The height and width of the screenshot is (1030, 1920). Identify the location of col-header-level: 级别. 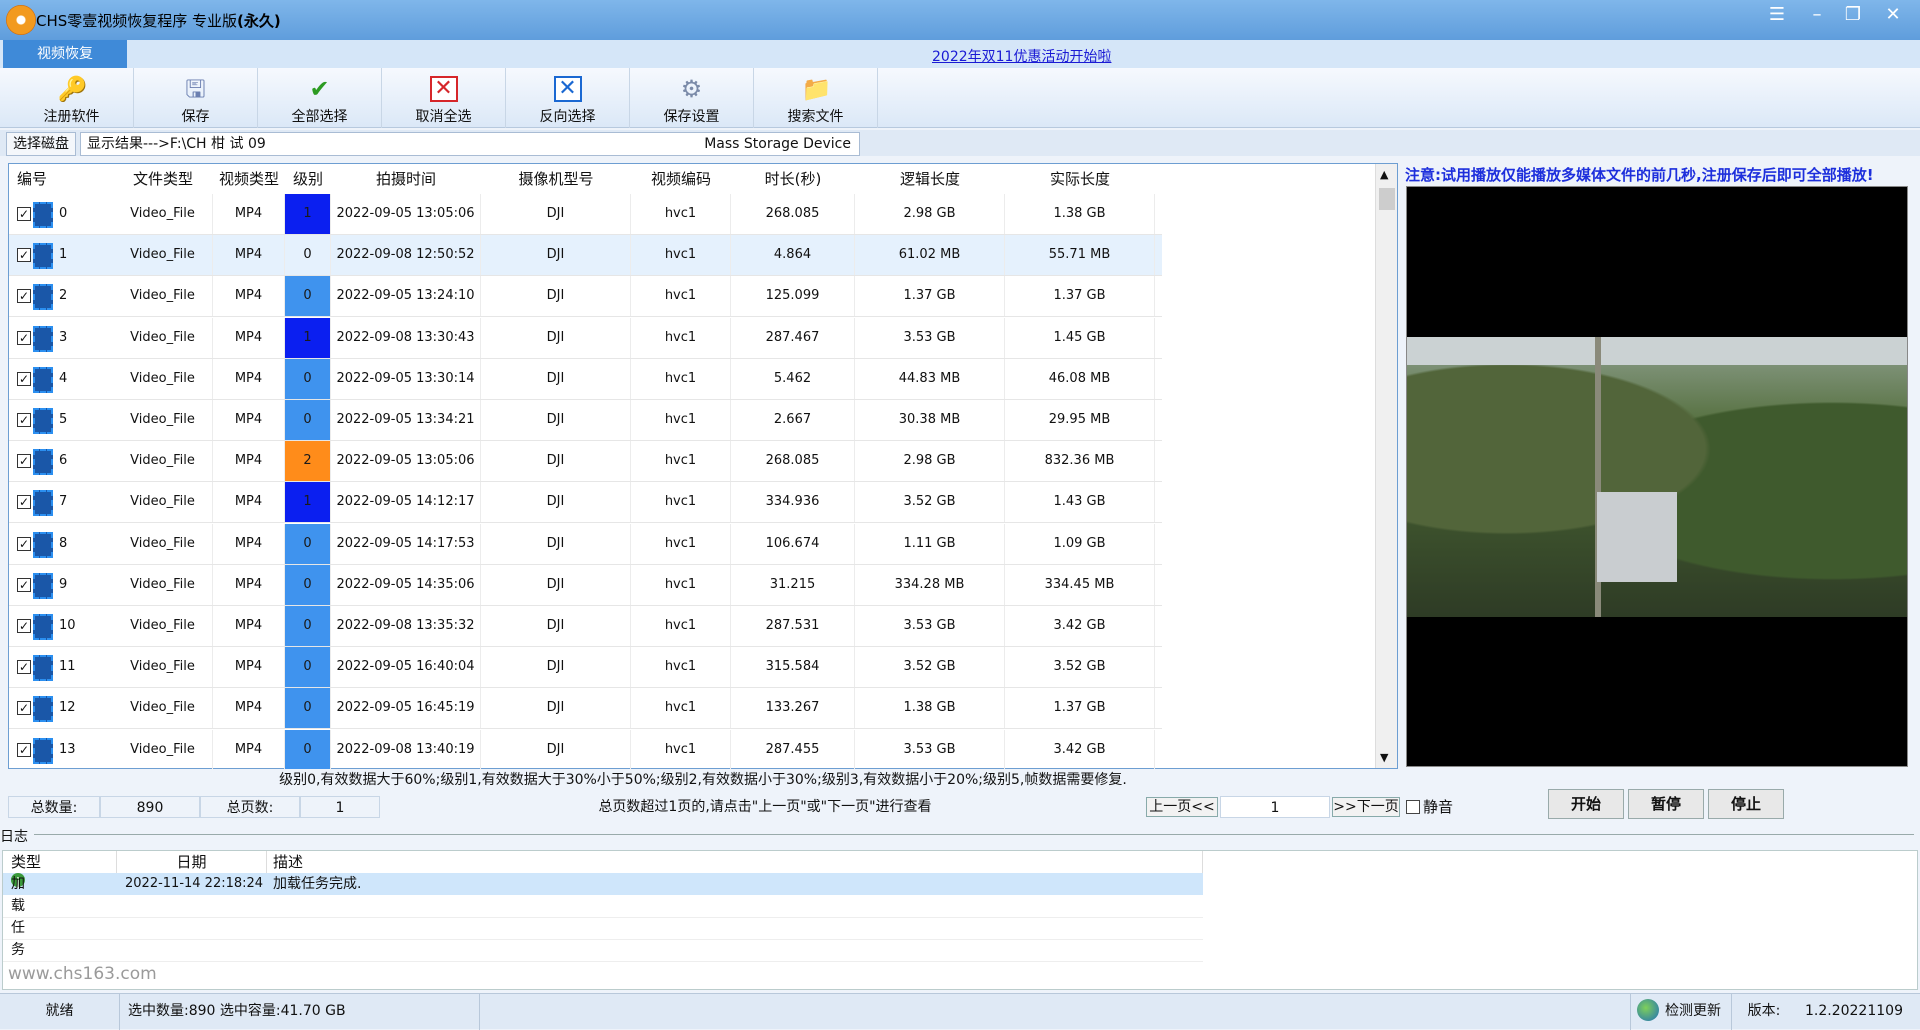
(308, 179).